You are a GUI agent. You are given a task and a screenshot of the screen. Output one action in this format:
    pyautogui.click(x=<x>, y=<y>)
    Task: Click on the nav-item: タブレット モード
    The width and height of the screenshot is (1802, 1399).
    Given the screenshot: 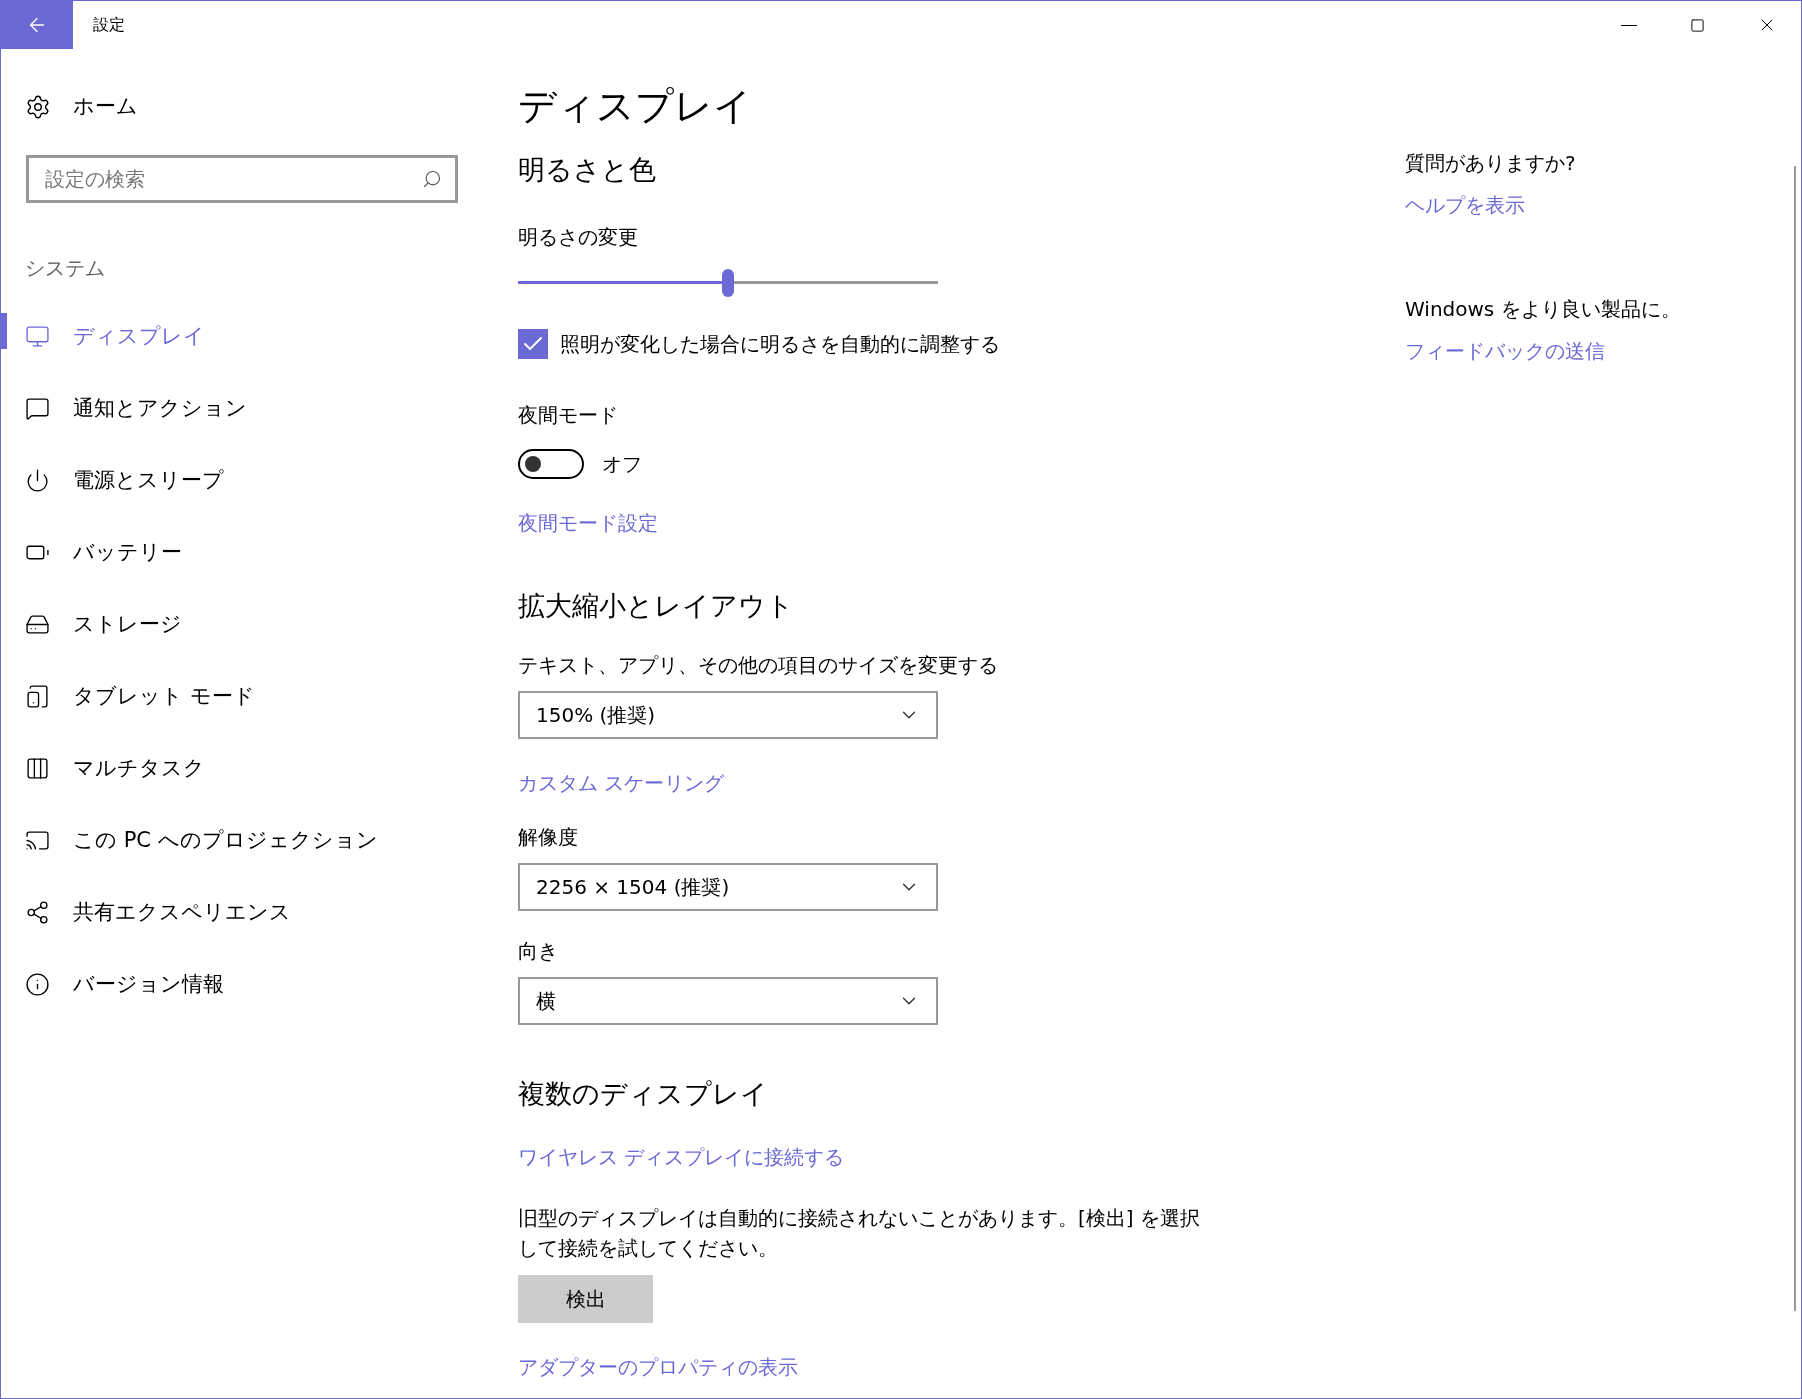 What is the action you would take?
    pyautogui.click(x=140, y=696)
    